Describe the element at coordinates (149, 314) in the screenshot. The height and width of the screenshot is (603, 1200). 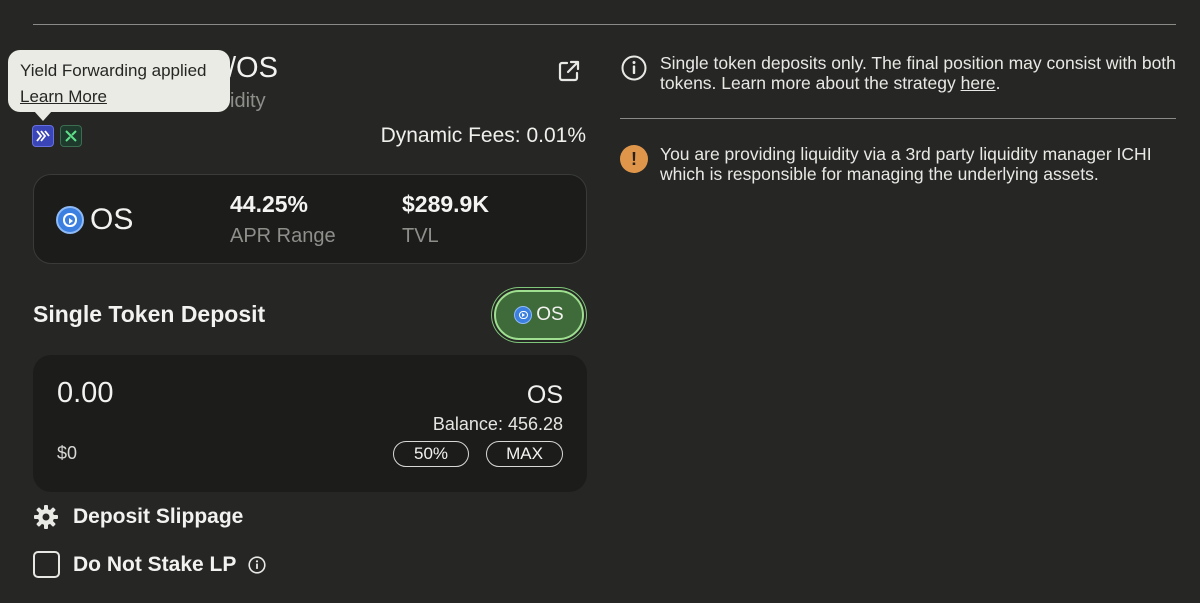
I see `section-title: Single Token Deposit` at that location.